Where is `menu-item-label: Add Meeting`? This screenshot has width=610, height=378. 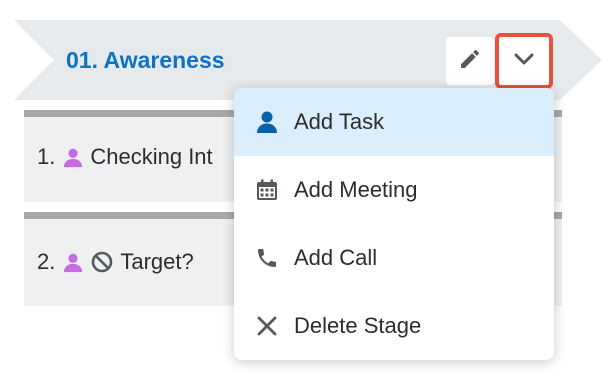
menu-item-label: Add Meeting is located at coordinates (356, 189).